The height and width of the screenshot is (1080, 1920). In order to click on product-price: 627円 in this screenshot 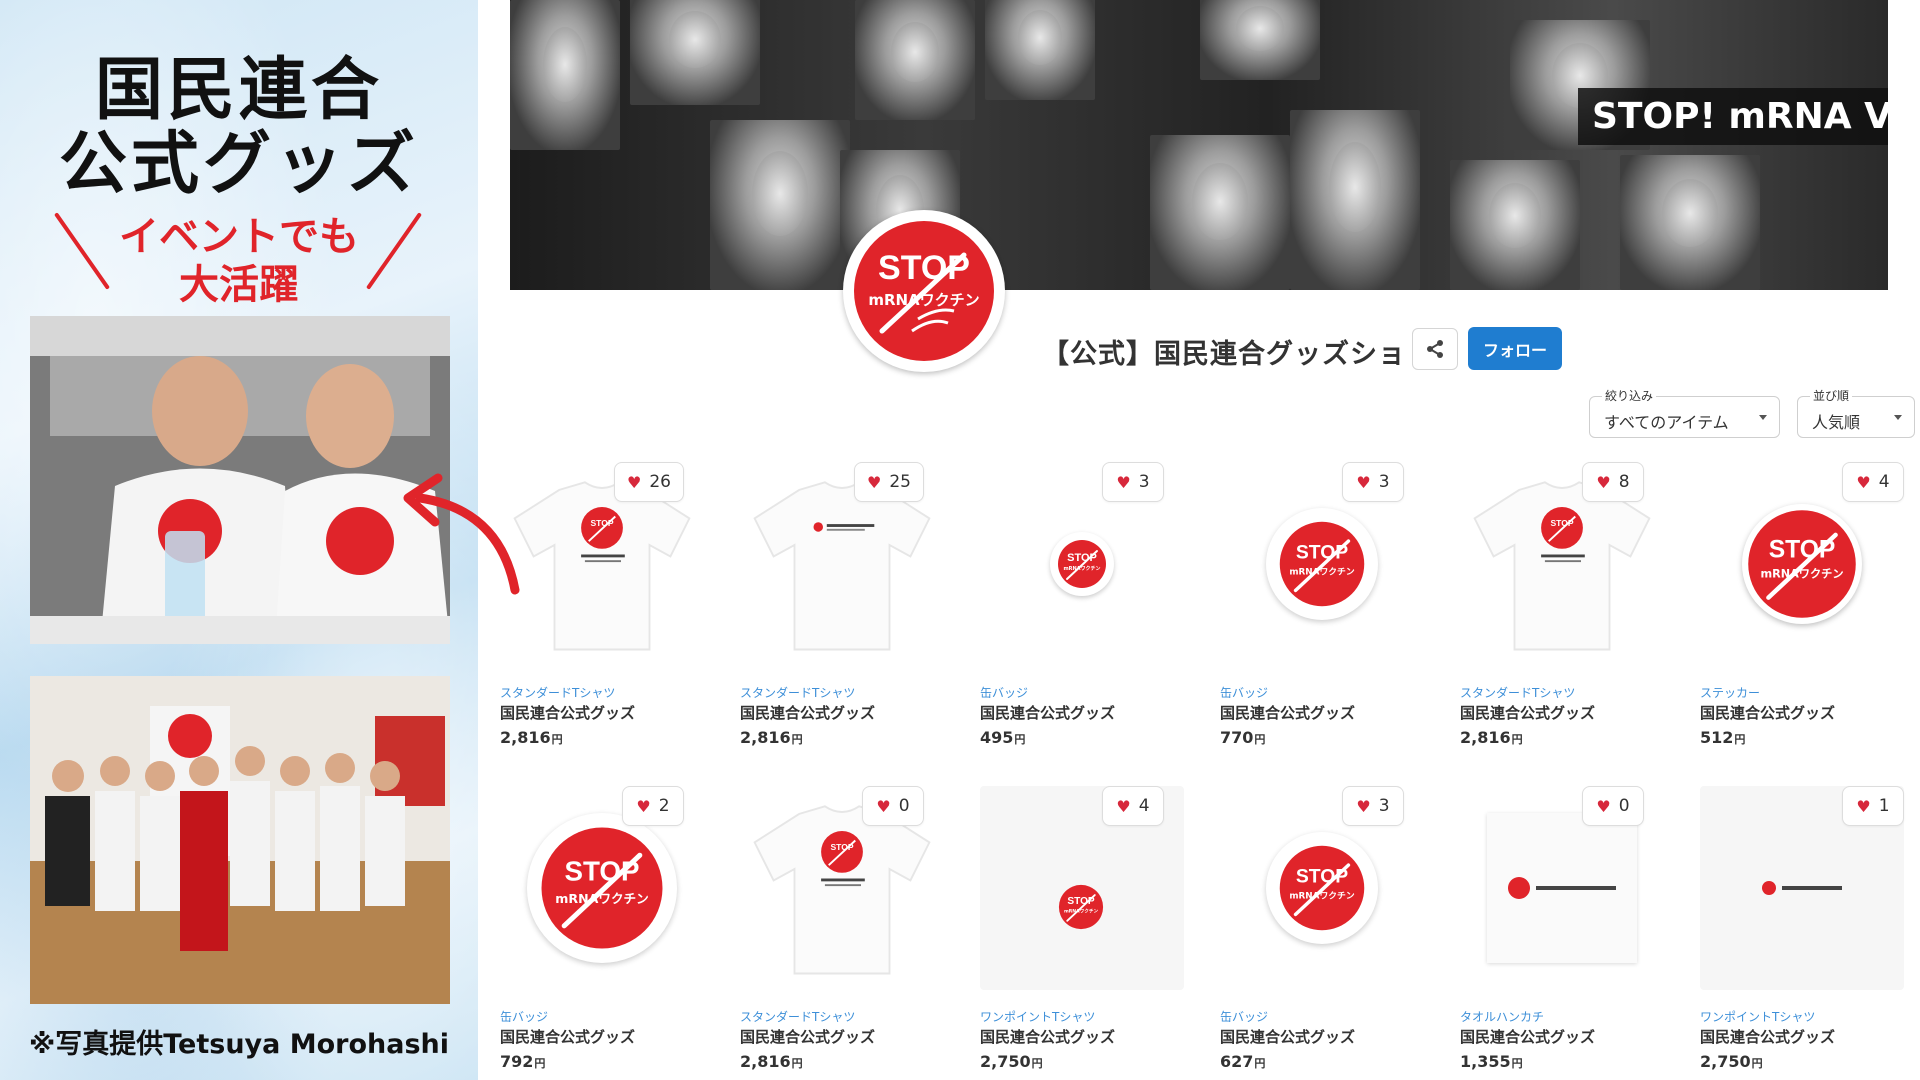, I will do `click(1243, 1061)`.